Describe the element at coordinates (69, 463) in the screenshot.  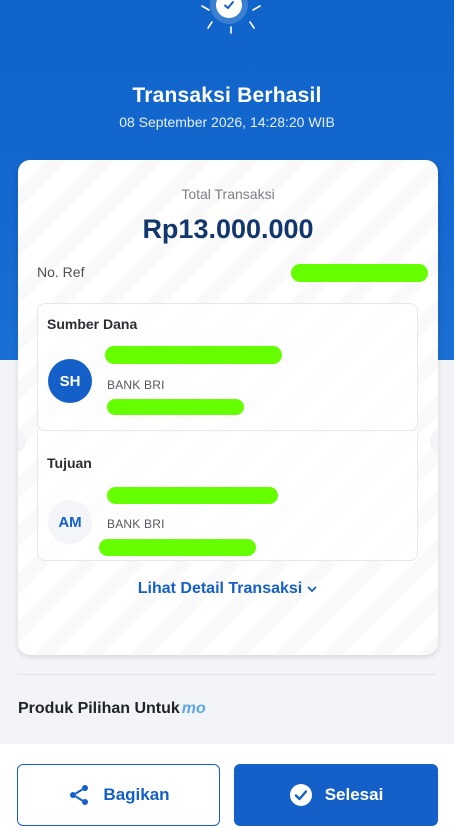
I see `destination-title: Tujuan` at that location.